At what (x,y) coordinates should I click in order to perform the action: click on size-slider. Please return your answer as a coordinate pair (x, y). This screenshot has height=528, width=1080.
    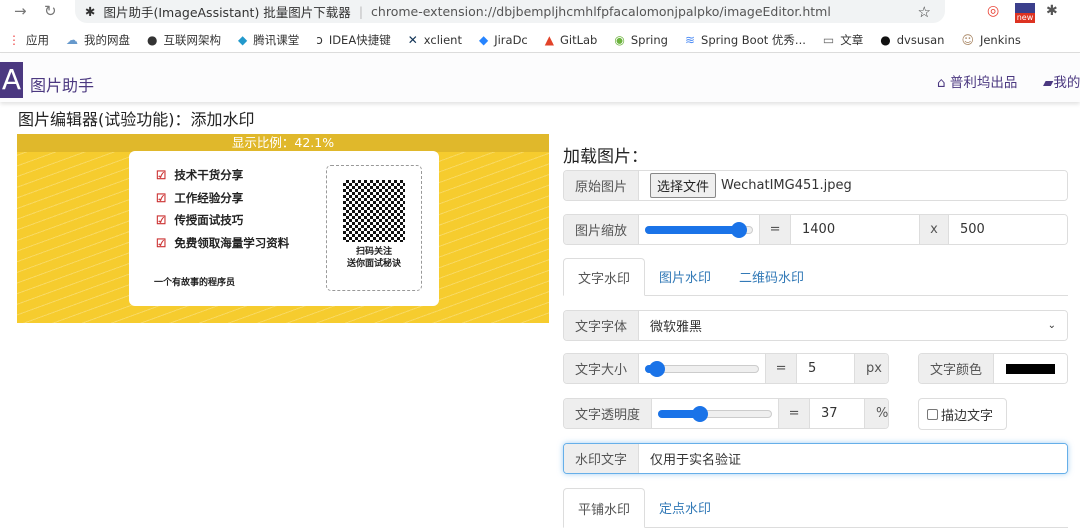
    Looking at the image, I should click on (702, 368).